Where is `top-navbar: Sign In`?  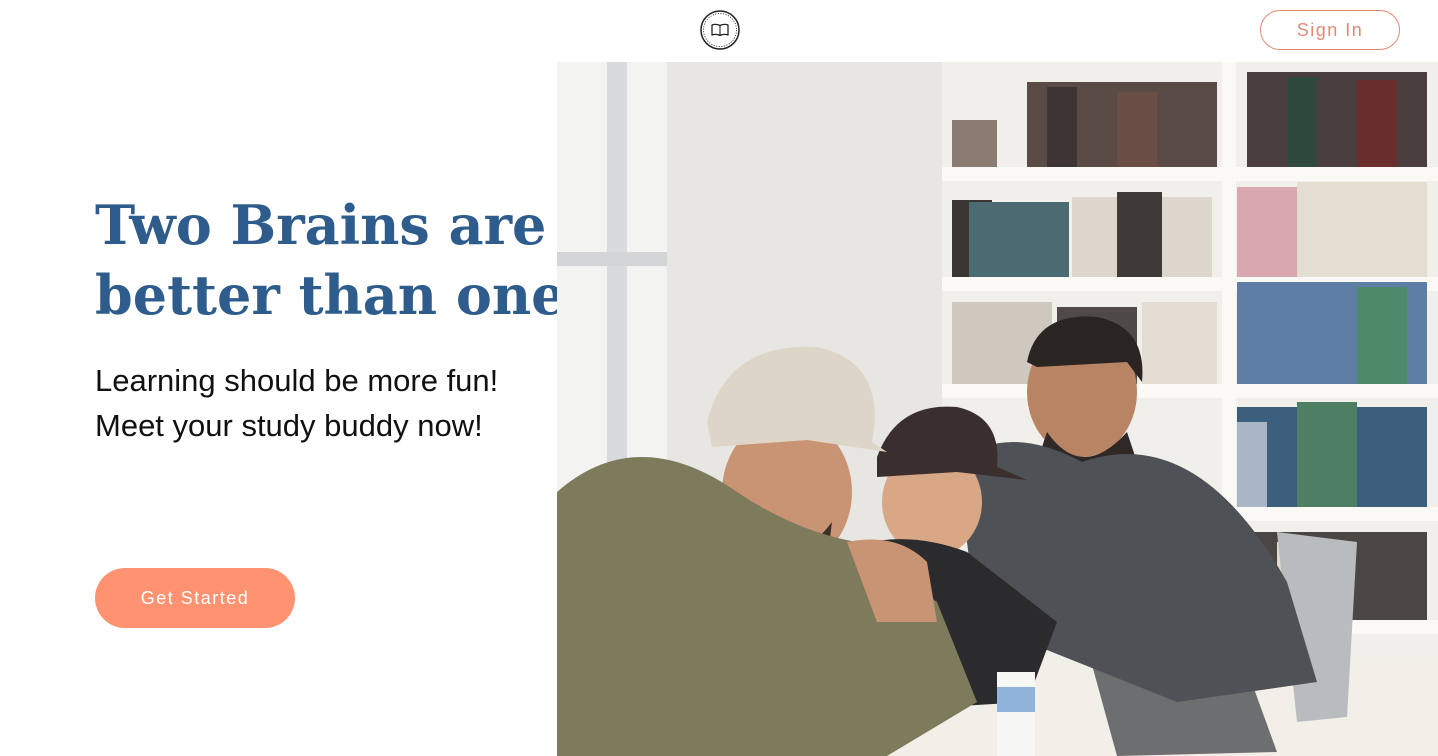 top-navbar: Sign In is located at coordinates (719, 31).